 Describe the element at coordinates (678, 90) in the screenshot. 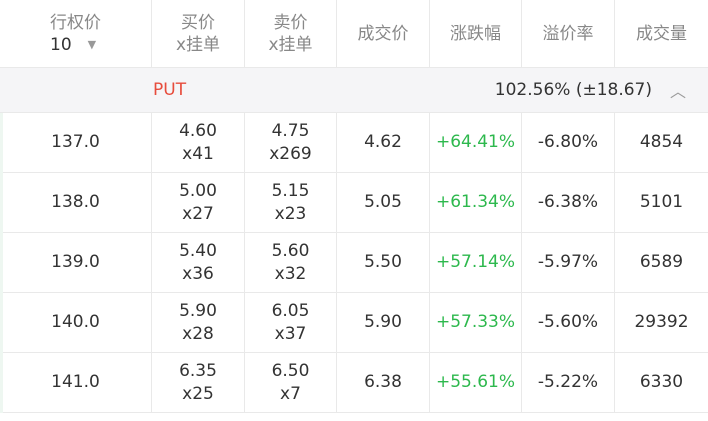

I see `chevron-up-icon: ︿` at that location.